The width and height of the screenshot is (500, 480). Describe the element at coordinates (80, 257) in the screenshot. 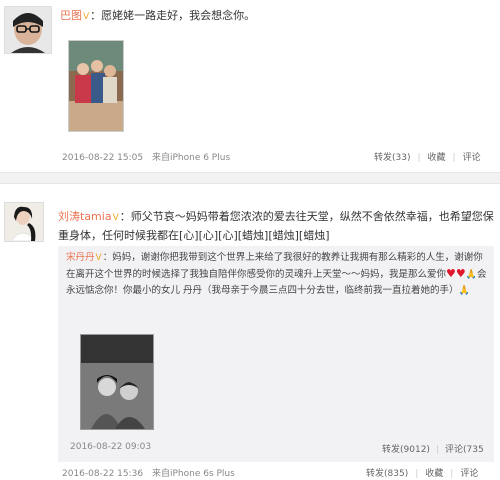

I see `quoted-username-link: 宋丹丹` at that location.